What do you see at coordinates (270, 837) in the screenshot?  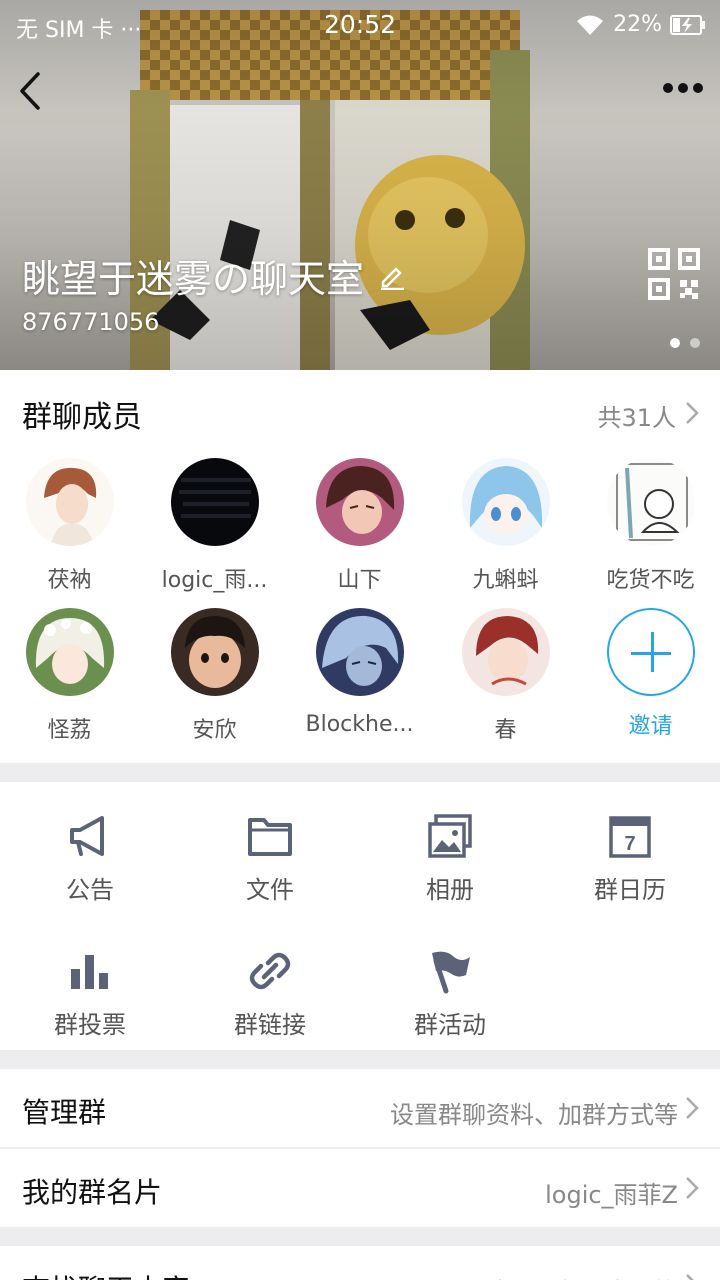 I see `folder-icon` at bounding box center [270, 837].